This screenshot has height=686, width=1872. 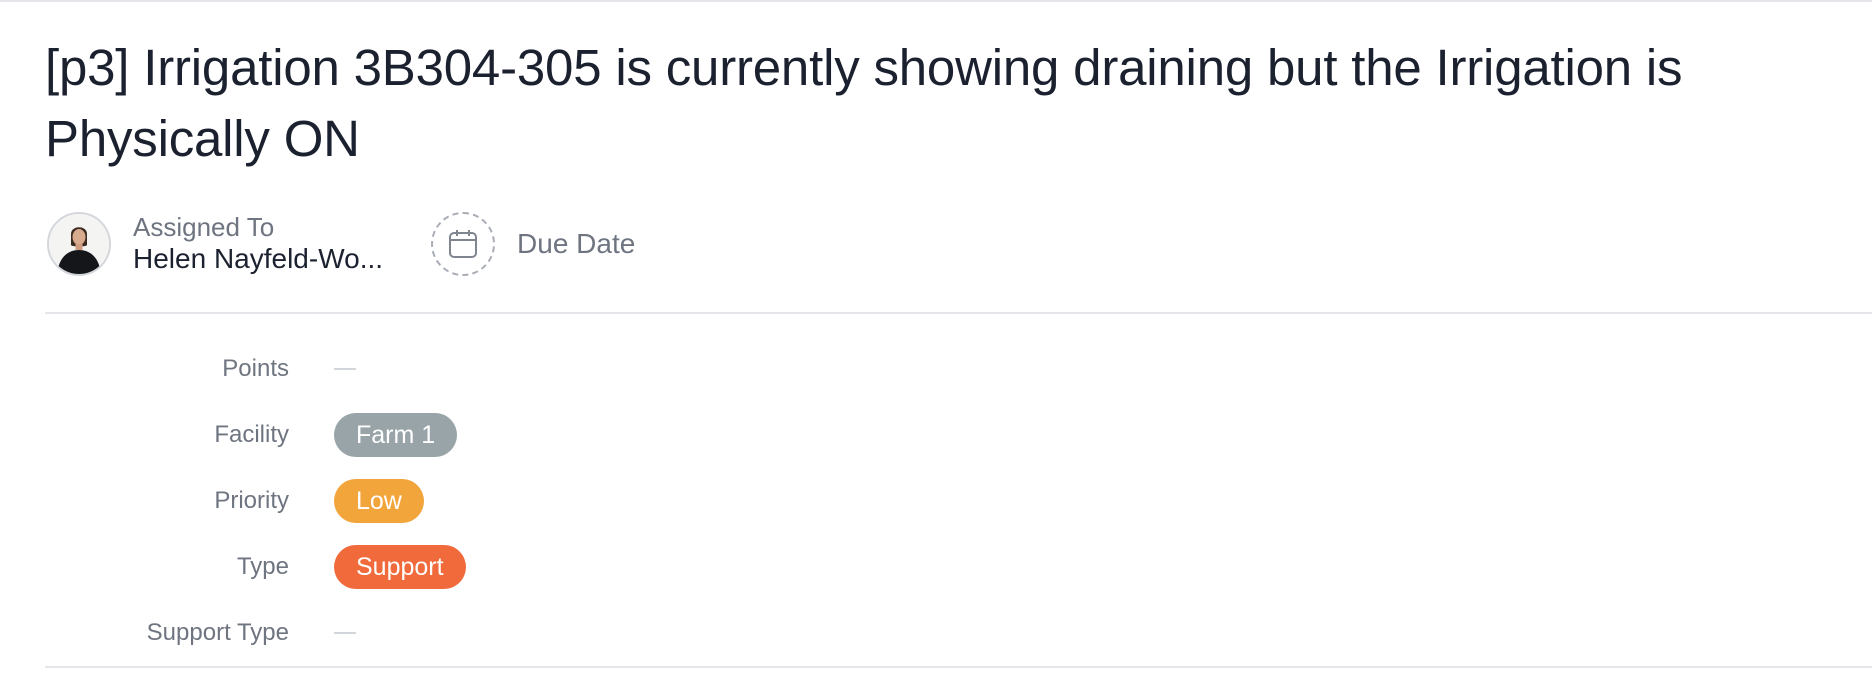 I want to click on type-label: Type, so click(x=262, y=566).